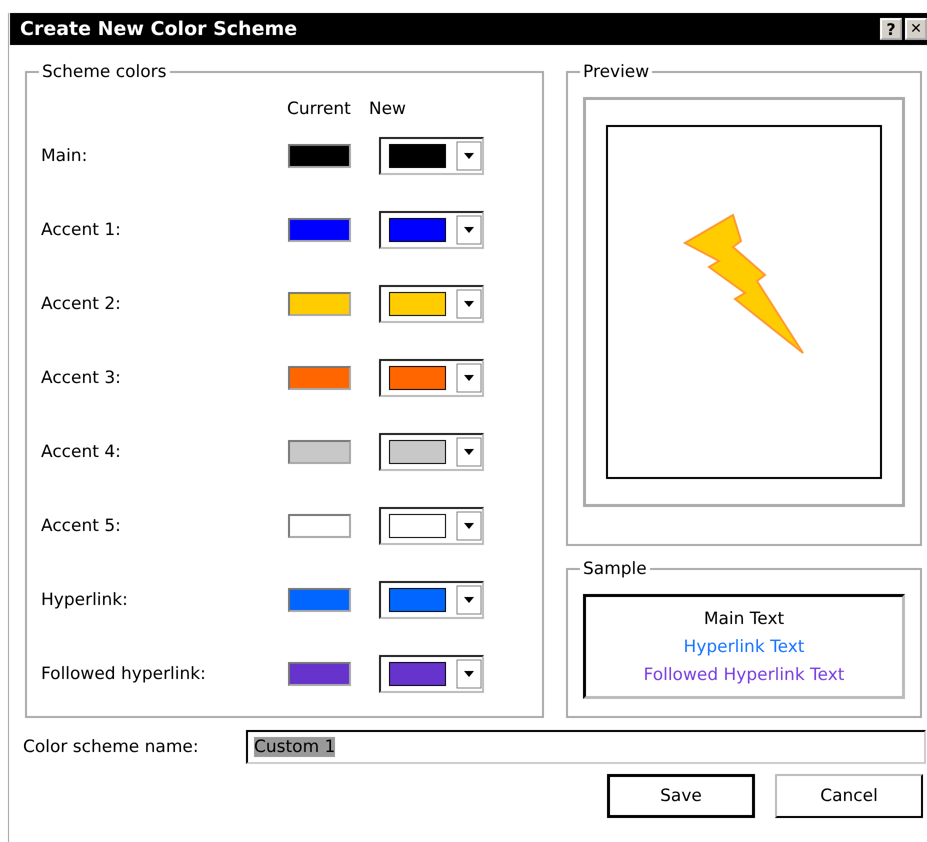  What do you see at coordinates (744, 619) in the screenshot?
I see `sample-text: Main Text` at bounding box center [744, 619].